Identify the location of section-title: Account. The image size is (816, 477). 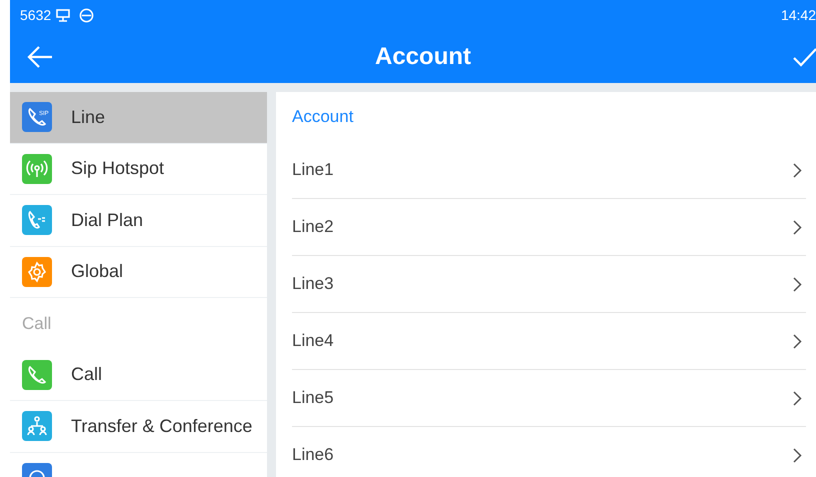
(323, 117).